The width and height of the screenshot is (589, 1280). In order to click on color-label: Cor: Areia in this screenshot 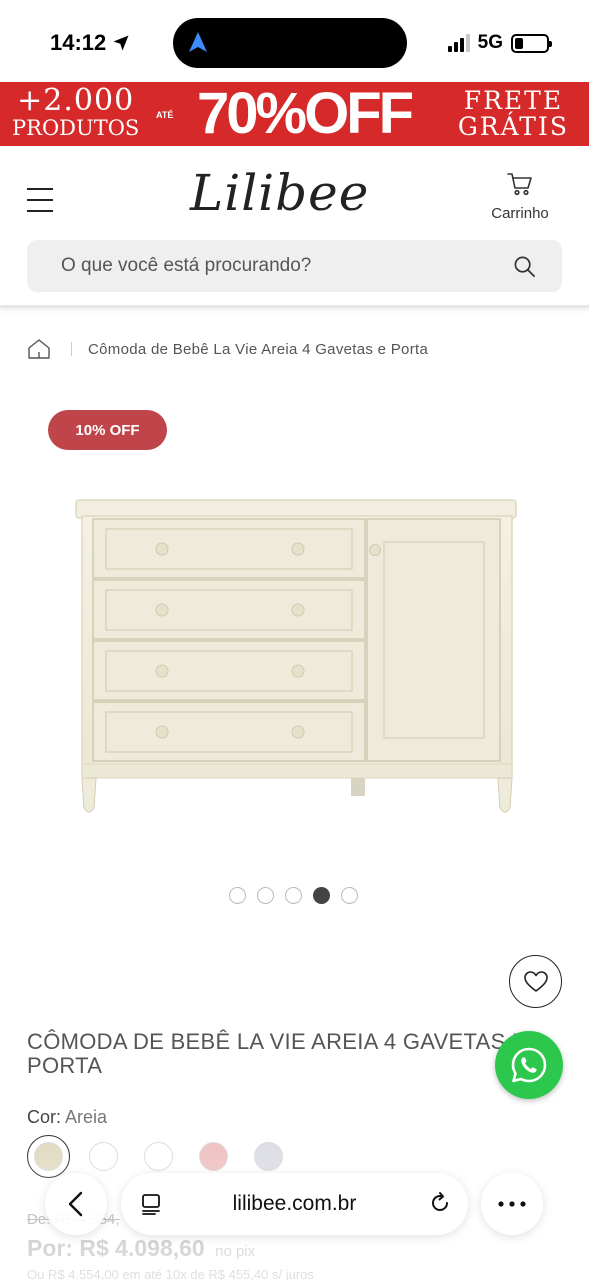, I will do `click(67, 1117)`.